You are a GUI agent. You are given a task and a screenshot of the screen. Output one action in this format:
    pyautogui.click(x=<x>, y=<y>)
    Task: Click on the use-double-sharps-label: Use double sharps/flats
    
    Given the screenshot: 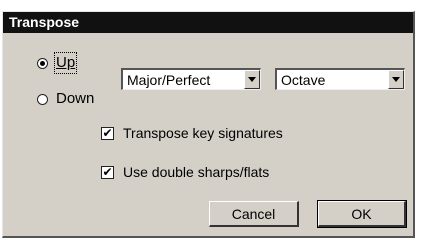 What is the action you would take?
    pyautogui.click(x=196, y=172)
    